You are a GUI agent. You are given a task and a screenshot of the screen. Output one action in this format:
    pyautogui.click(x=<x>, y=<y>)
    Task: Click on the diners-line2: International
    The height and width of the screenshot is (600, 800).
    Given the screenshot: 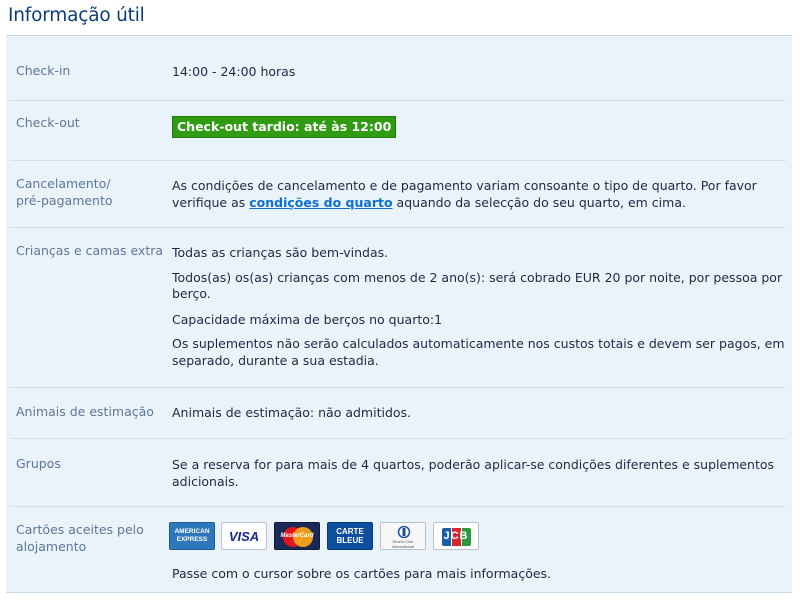 What is the action you would take?
    pyautogui.click(x=402, y=546)
    